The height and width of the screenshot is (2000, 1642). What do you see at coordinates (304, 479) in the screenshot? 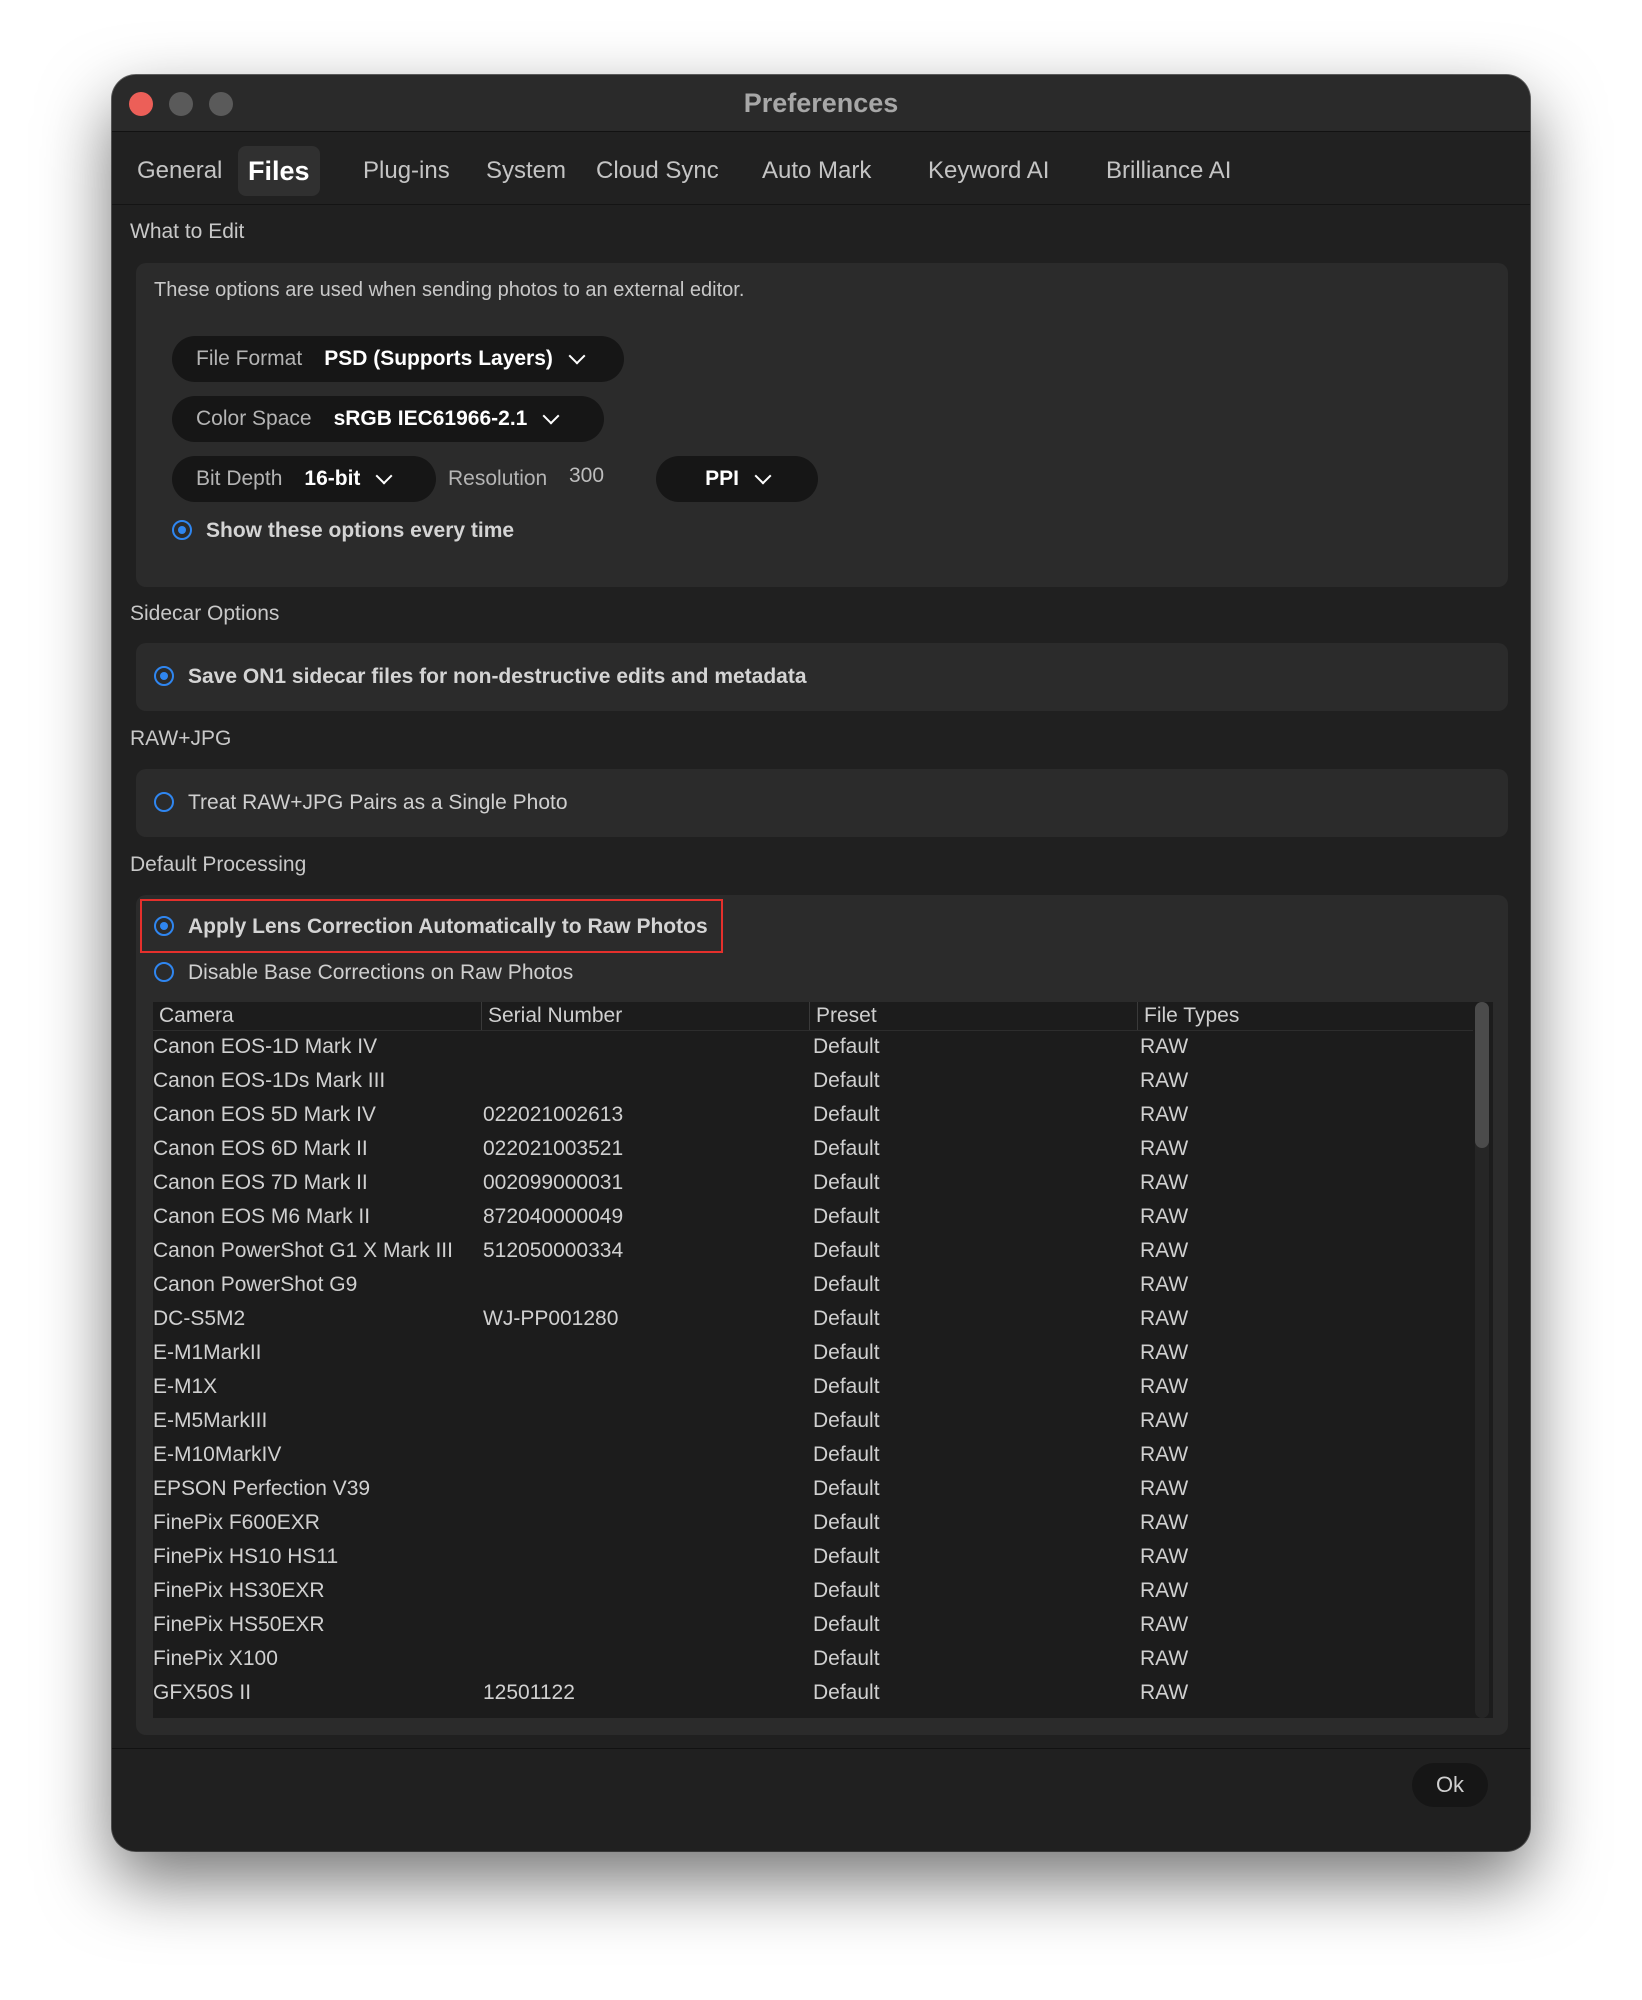
I see `bit-depth-dropdown: Bit Depth 16-bit` at bounding box center [304, 479].